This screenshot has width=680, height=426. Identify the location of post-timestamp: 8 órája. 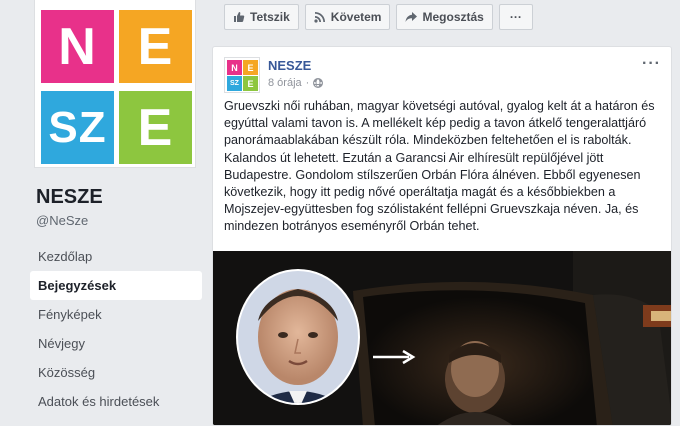
(285, 83).